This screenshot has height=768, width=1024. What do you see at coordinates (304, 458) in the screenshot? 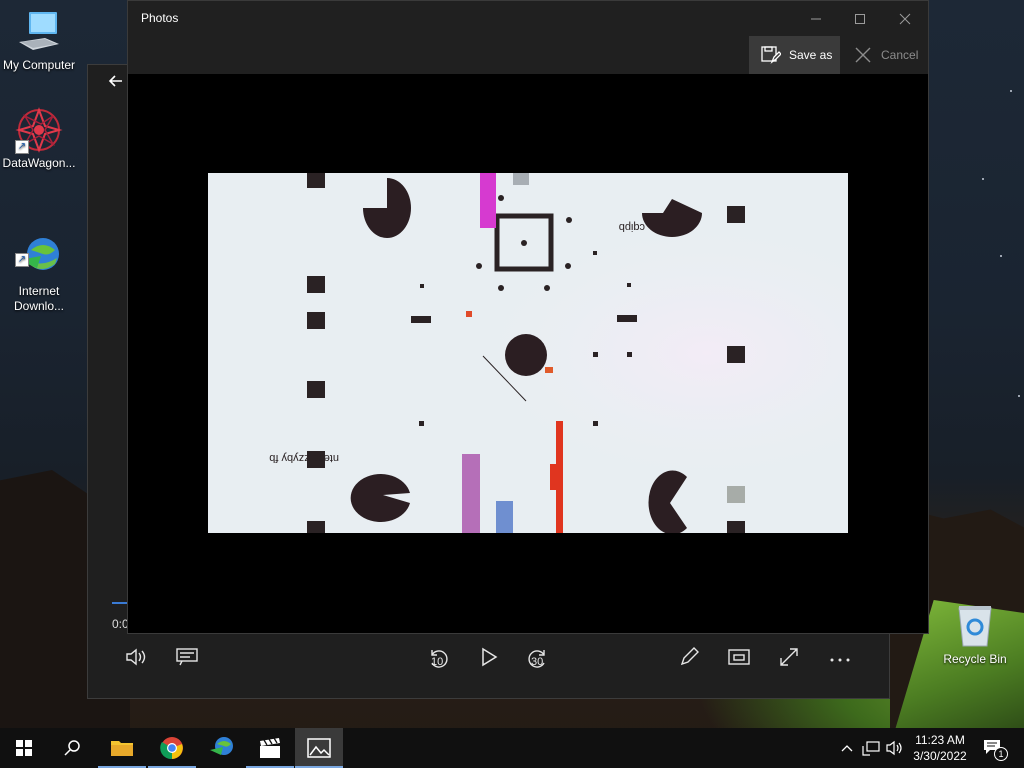
I see `image-text-ntecs: ntecs zzyby fb` at bounding box center [304, 458].